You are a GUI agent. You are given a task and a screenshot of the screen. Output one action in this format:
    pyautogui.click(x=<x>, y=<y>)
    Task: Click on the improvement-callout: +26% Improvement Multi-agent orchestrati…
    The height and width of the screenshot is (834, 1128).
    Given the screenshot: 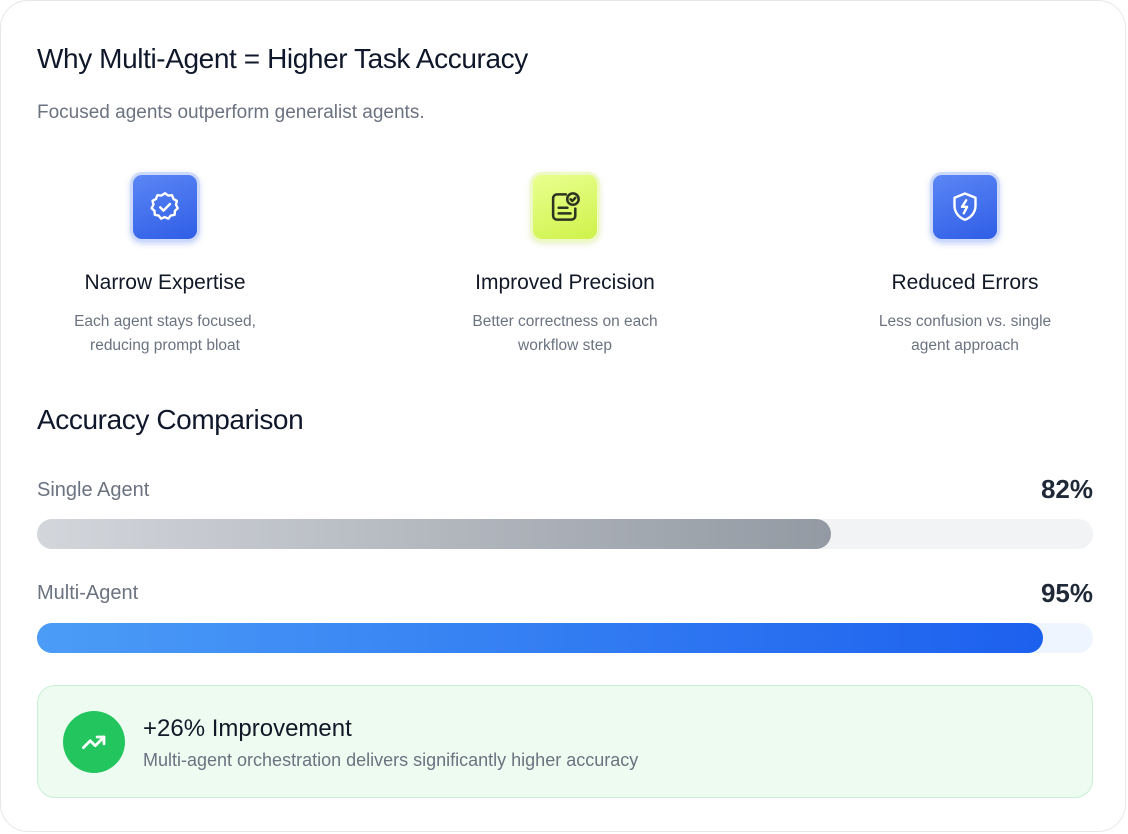 What is the action you would take?
    pyautogui.click(x=565, y=741)
    